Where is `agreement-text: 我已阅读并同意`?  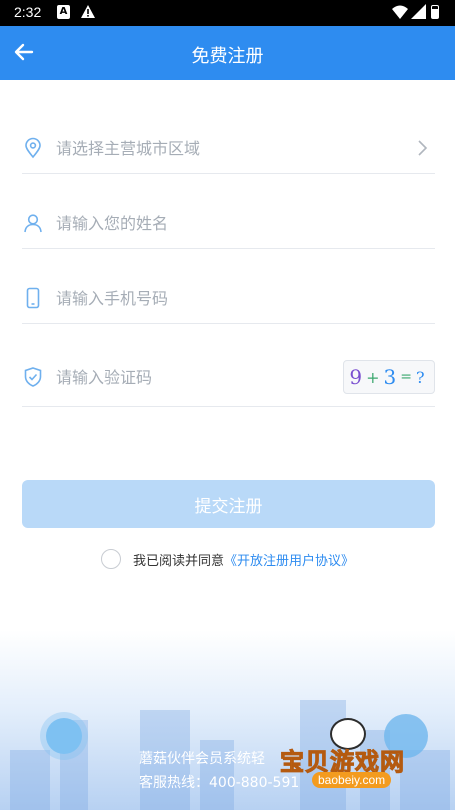
agreement-text: 我已阅读并同意 is located at coordinates (178, 561).